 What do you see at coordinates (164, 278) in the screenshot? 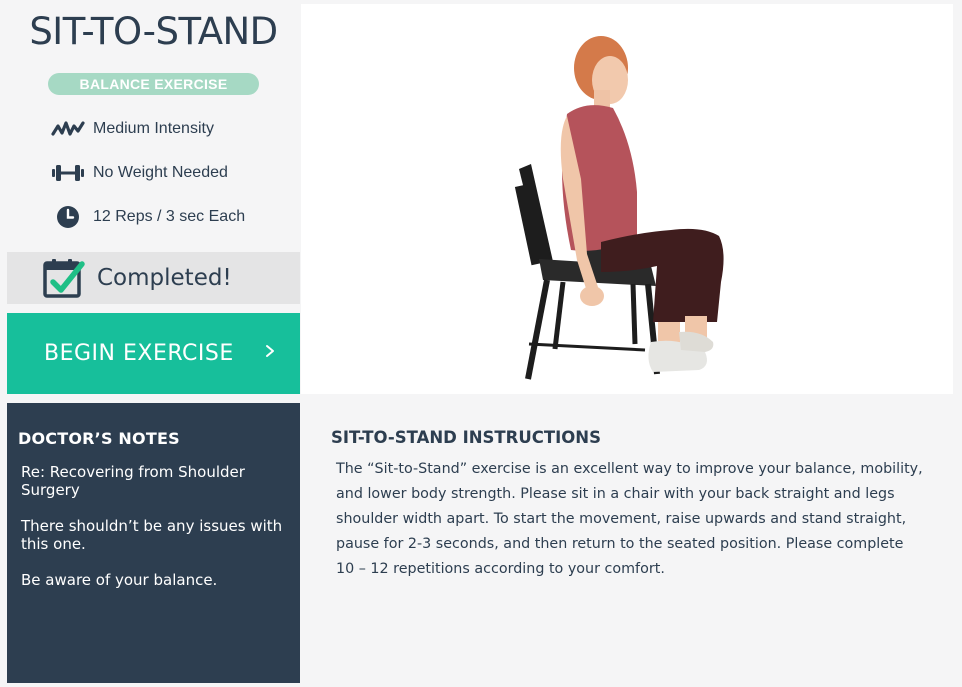
I see `completed-label: Completed!` at bounding box center [164, 278].